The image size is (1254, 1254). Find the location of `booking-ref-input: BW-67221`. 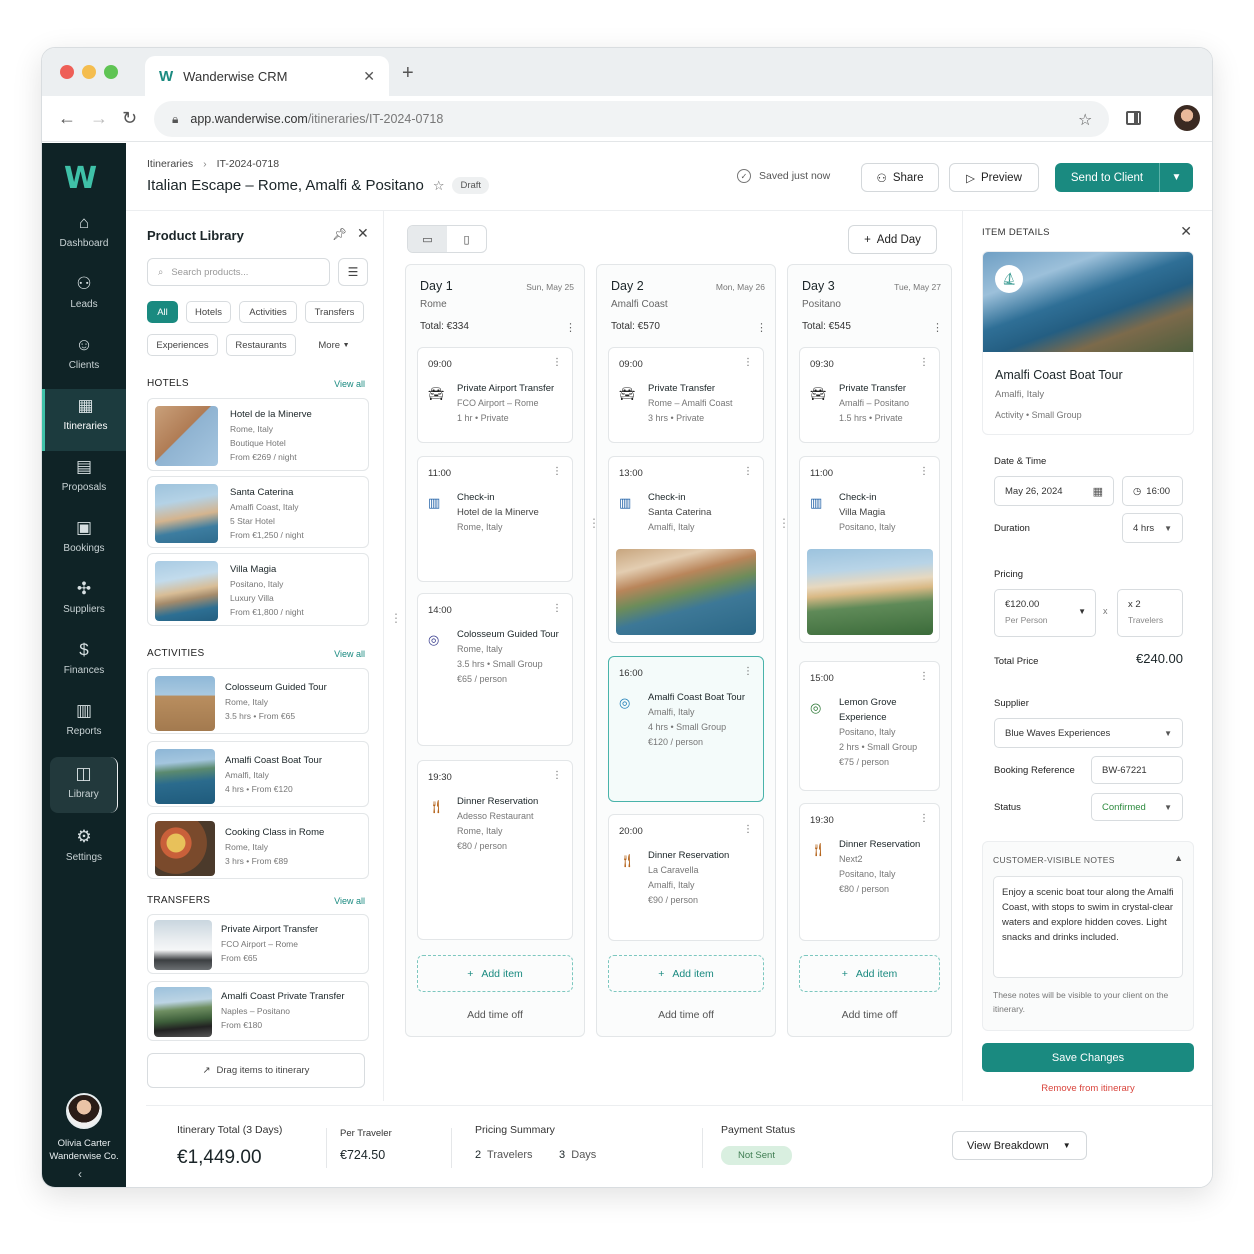

booking-ref-input: BW-67221 is located at coordinates (1137, 770).